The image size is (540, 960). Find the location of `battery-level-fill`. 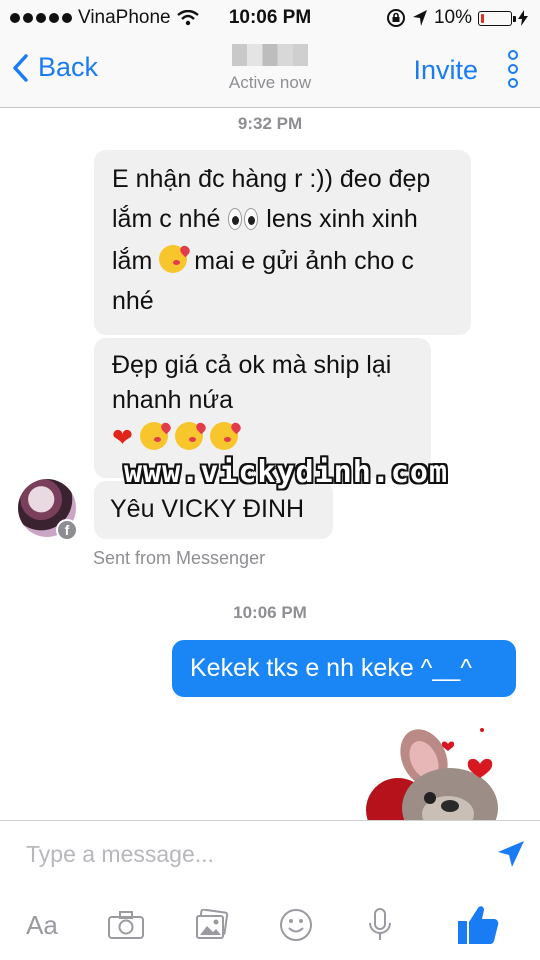

battery-level-fill is located at coordinates (482, 18).